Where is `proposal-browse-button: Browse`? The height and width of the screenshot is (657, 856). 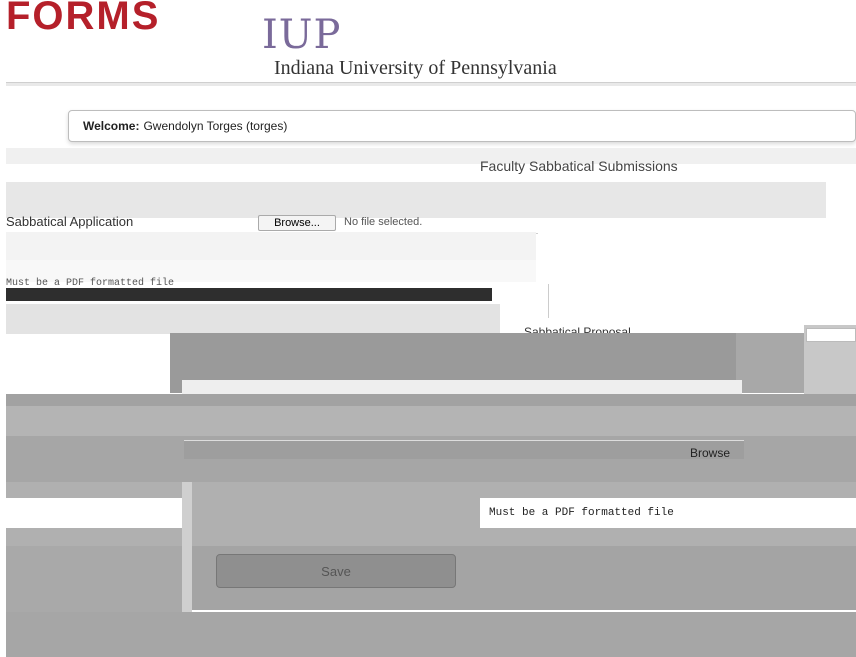
proposal-browse-button: Browse is located at coordinates (710, 453).